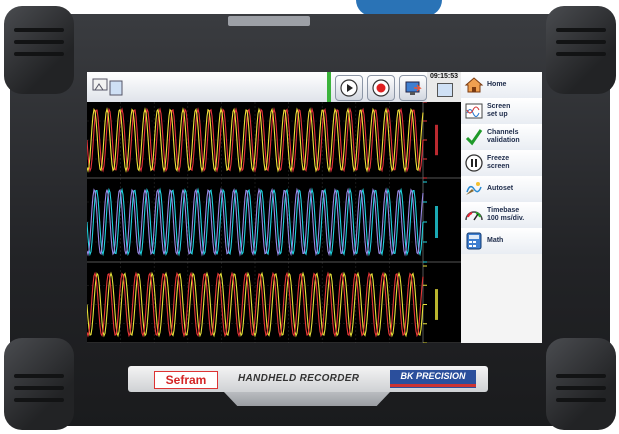 This screenshot has height=434, width=619. Describe the element at coordinates (186, 380) in the screenshot. I see `sefram-logo: Sefram` at that location.